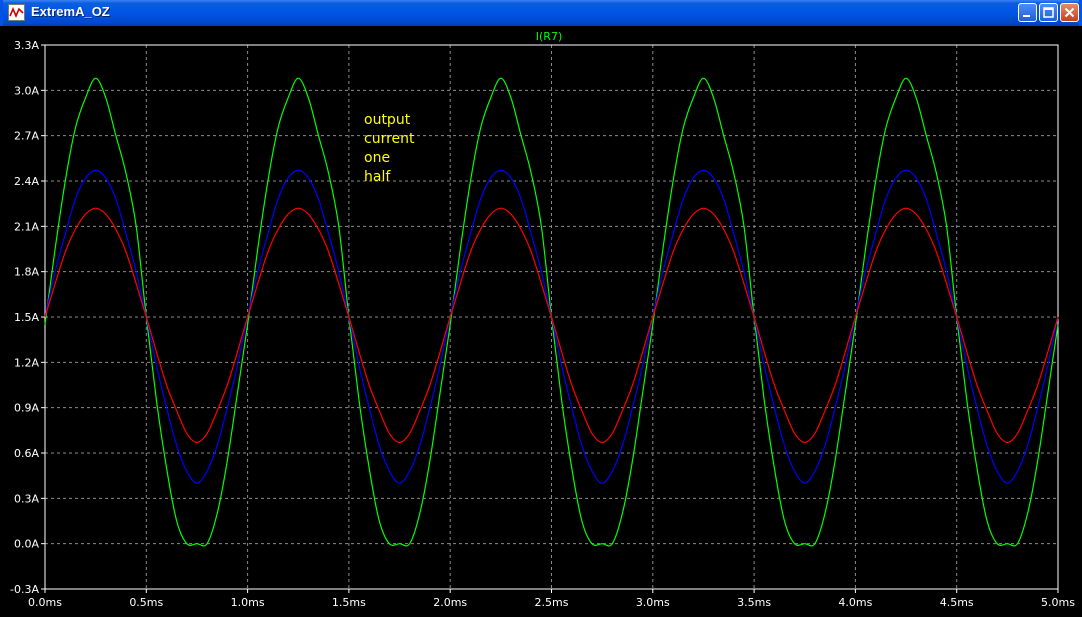 Image resolution: width=1082 pixels, height=617 pixels. I want to click on x-tick-label: 3.5ms, so click(754, 602).